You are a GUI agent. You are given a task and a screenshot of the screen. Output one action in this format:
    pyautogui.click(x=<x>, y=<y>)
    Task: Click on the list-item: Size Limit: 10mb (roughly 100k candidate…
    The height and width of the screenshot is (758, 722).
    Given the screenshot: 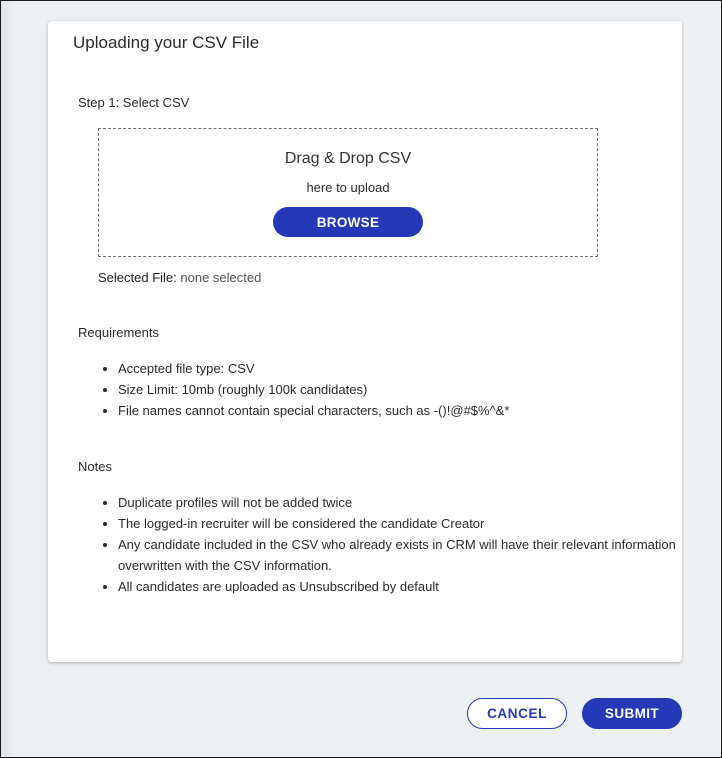 What is the action you would take?
    pyautogui.click(x=398, y=389)
    